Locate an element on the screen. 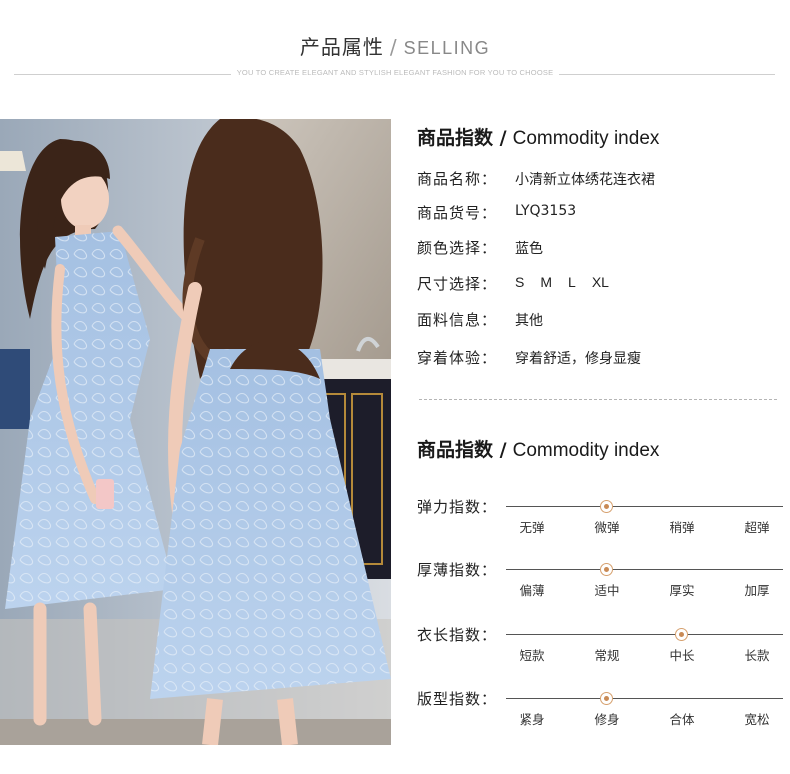 The height and width of the screenshot is (774, 790). scale-option: 修身 is located at coordinates (607, 719).